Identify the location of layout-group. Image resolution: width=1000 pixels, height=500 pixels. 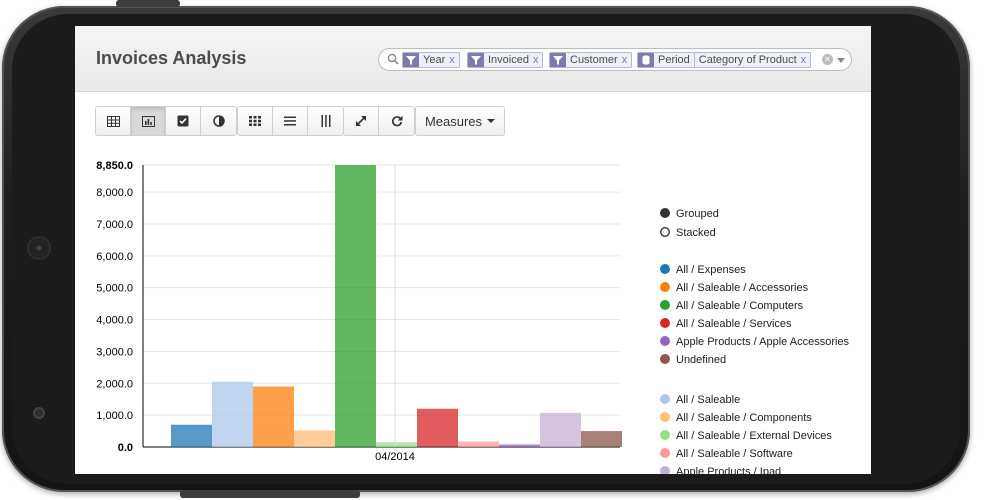
(290, 121).